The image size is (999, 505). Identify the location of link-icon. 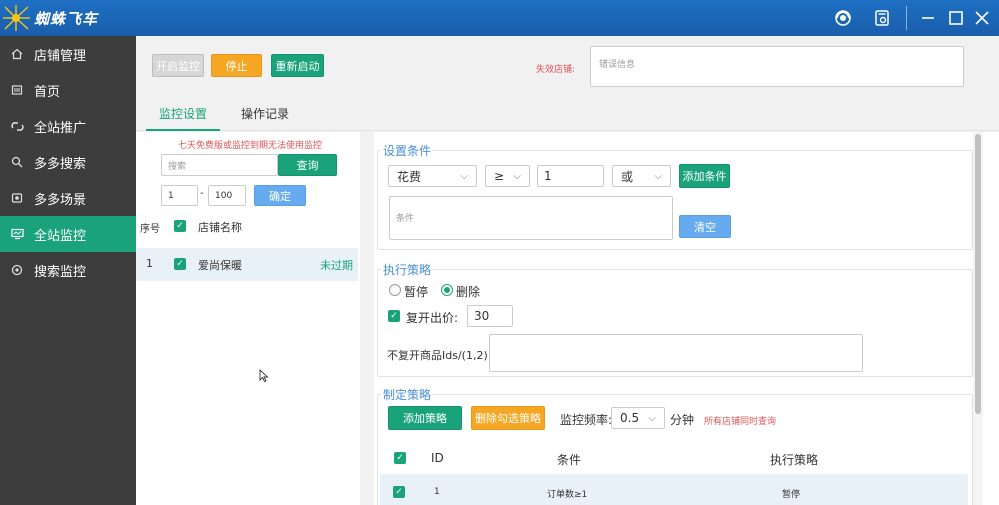
(17, 126).